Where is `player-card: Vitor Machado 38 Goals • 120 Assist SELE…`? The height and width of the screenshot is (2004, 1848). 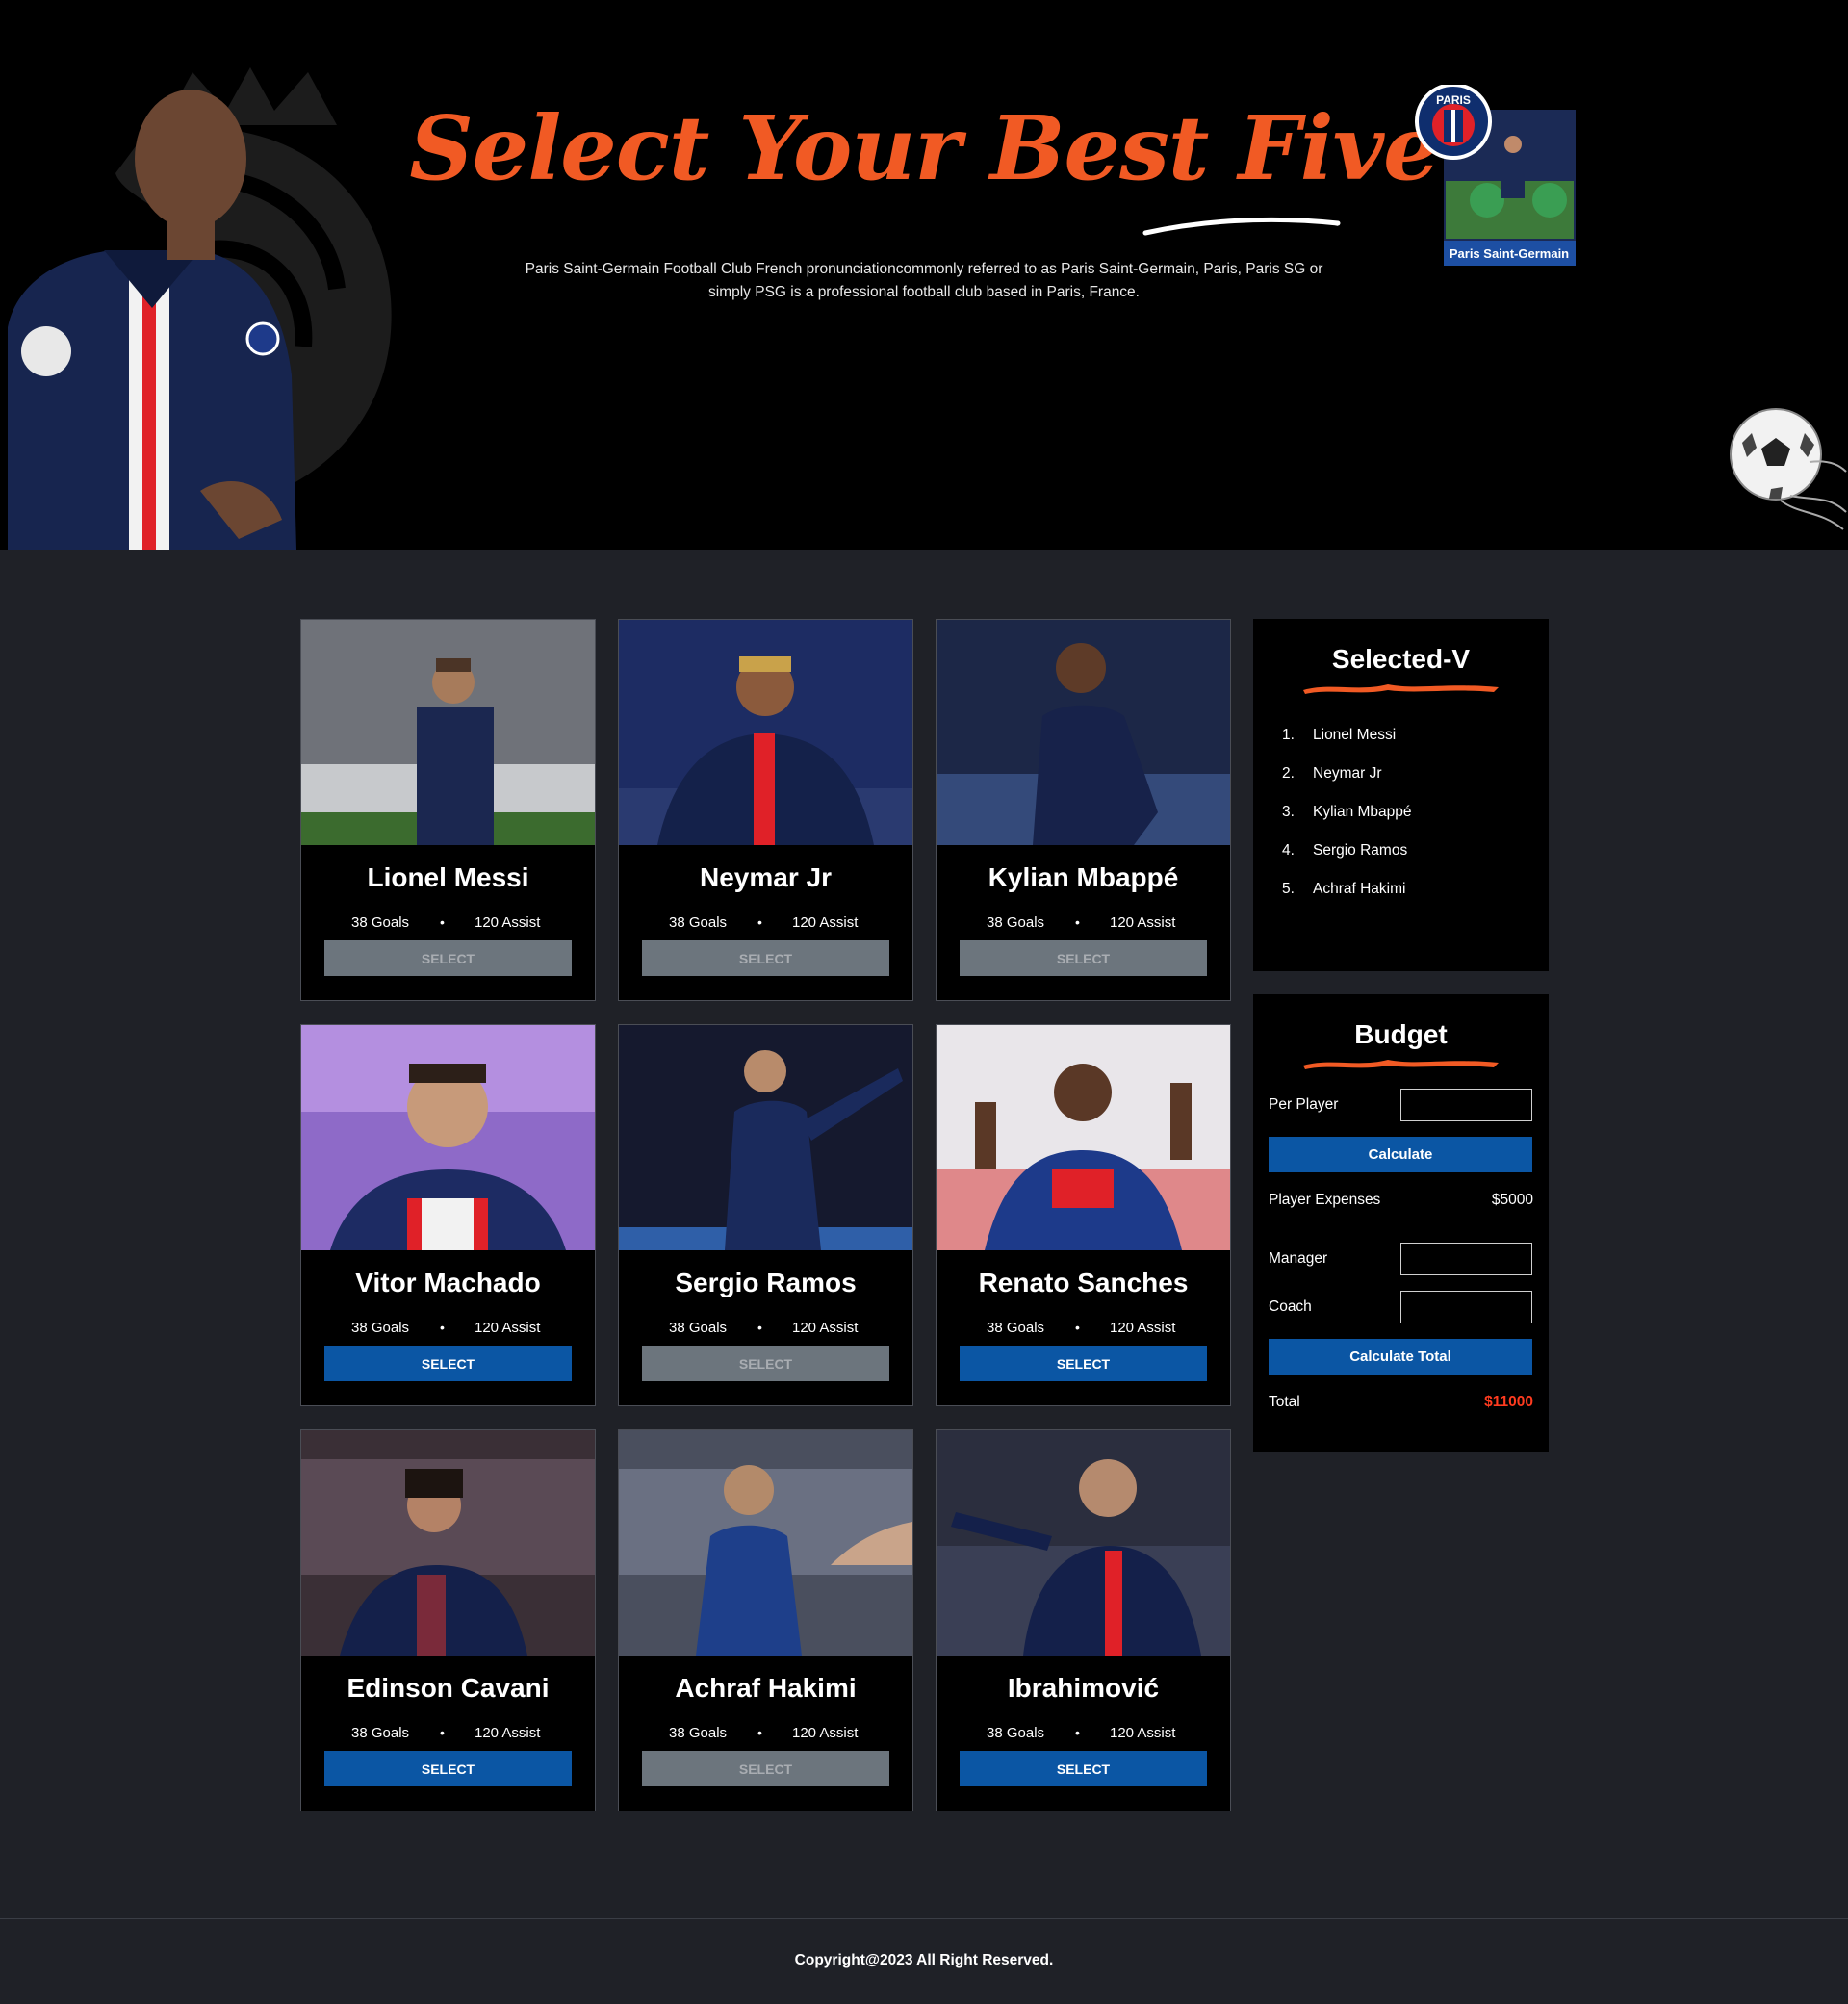
player-card: Vitor Machado 38 Goals • 120 Assist SELE… is located at coordinates (448, 1215).